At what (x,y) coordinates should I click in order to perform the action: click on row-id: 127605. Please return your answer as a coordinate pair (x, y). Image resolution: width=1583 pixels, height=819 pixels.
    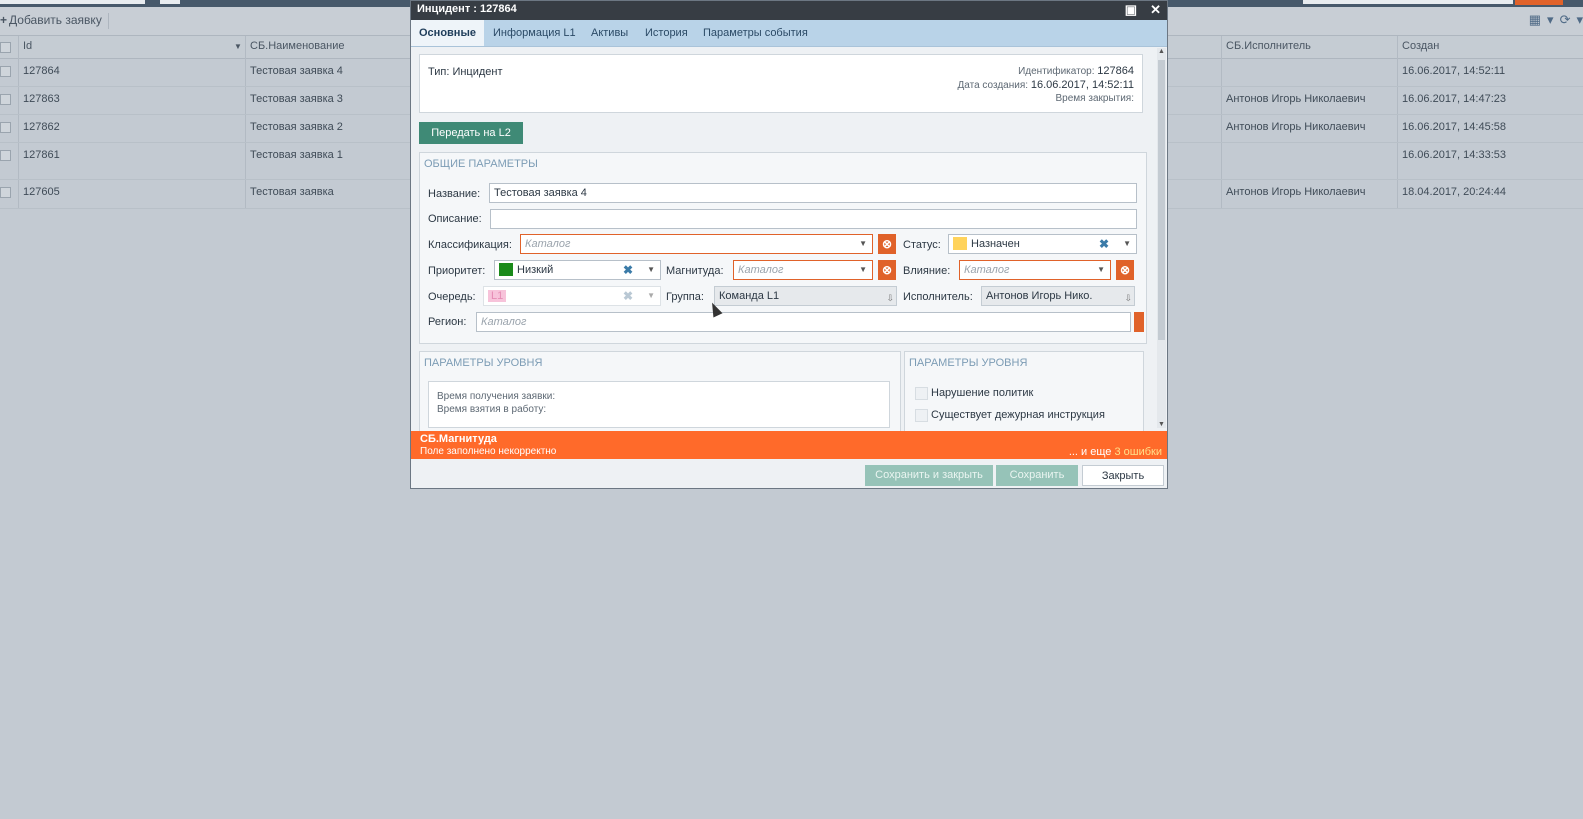
    Looking at the image, I should click on (41, 192).